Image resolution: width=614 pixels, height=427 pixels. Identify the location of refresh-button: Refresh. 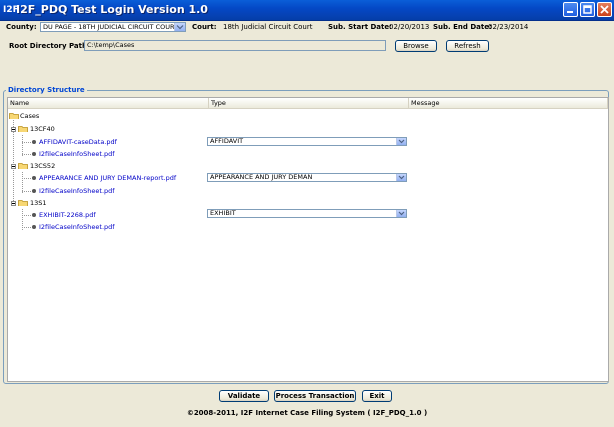
(467, 46).